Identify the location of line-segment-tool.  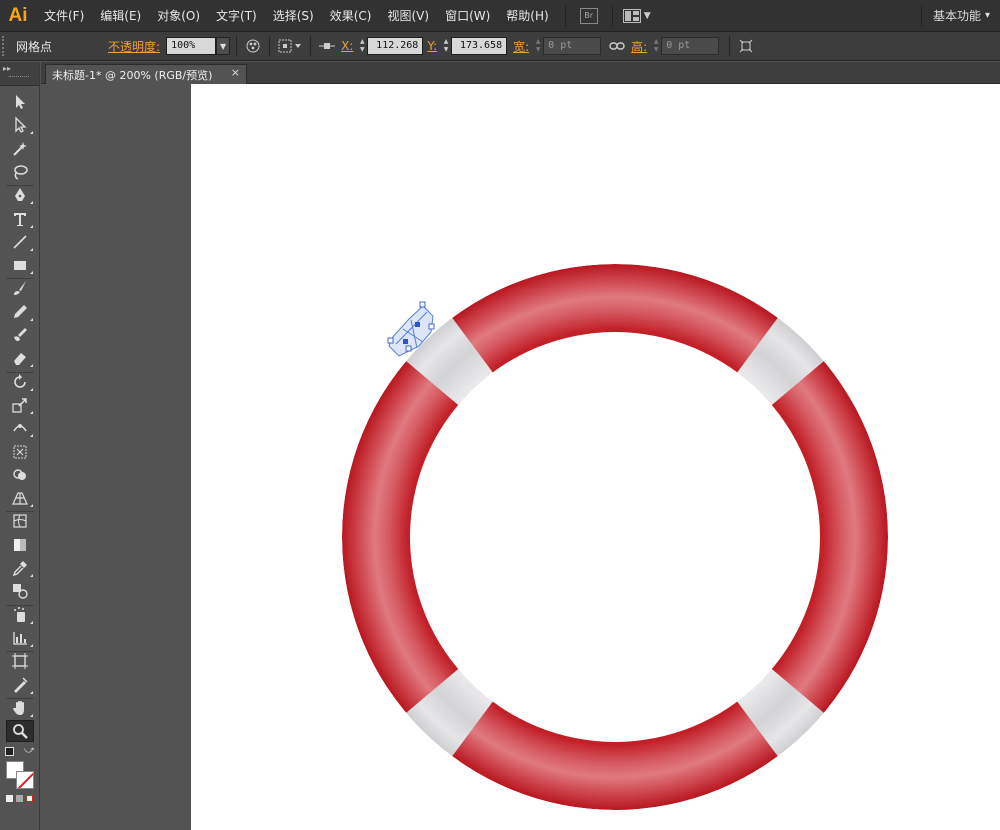
(20, 242).